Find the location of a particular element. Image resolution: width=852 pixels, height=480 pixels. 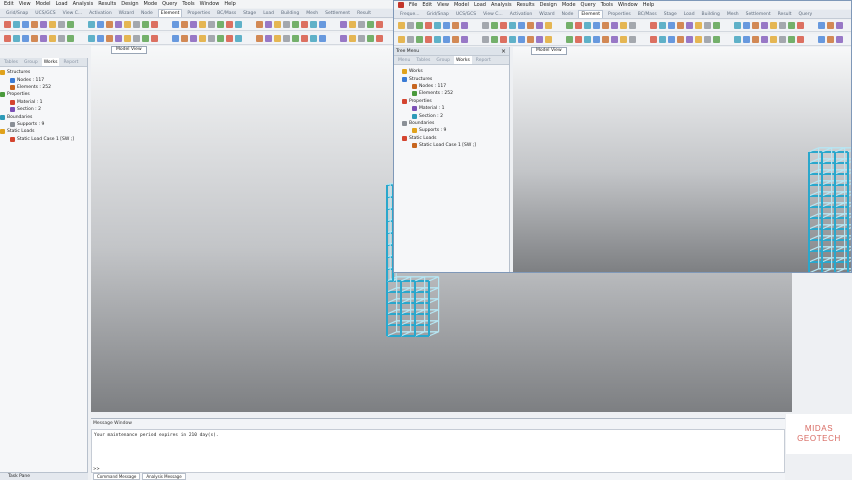

menu-item-file: File is located at coordinates (413, 5).